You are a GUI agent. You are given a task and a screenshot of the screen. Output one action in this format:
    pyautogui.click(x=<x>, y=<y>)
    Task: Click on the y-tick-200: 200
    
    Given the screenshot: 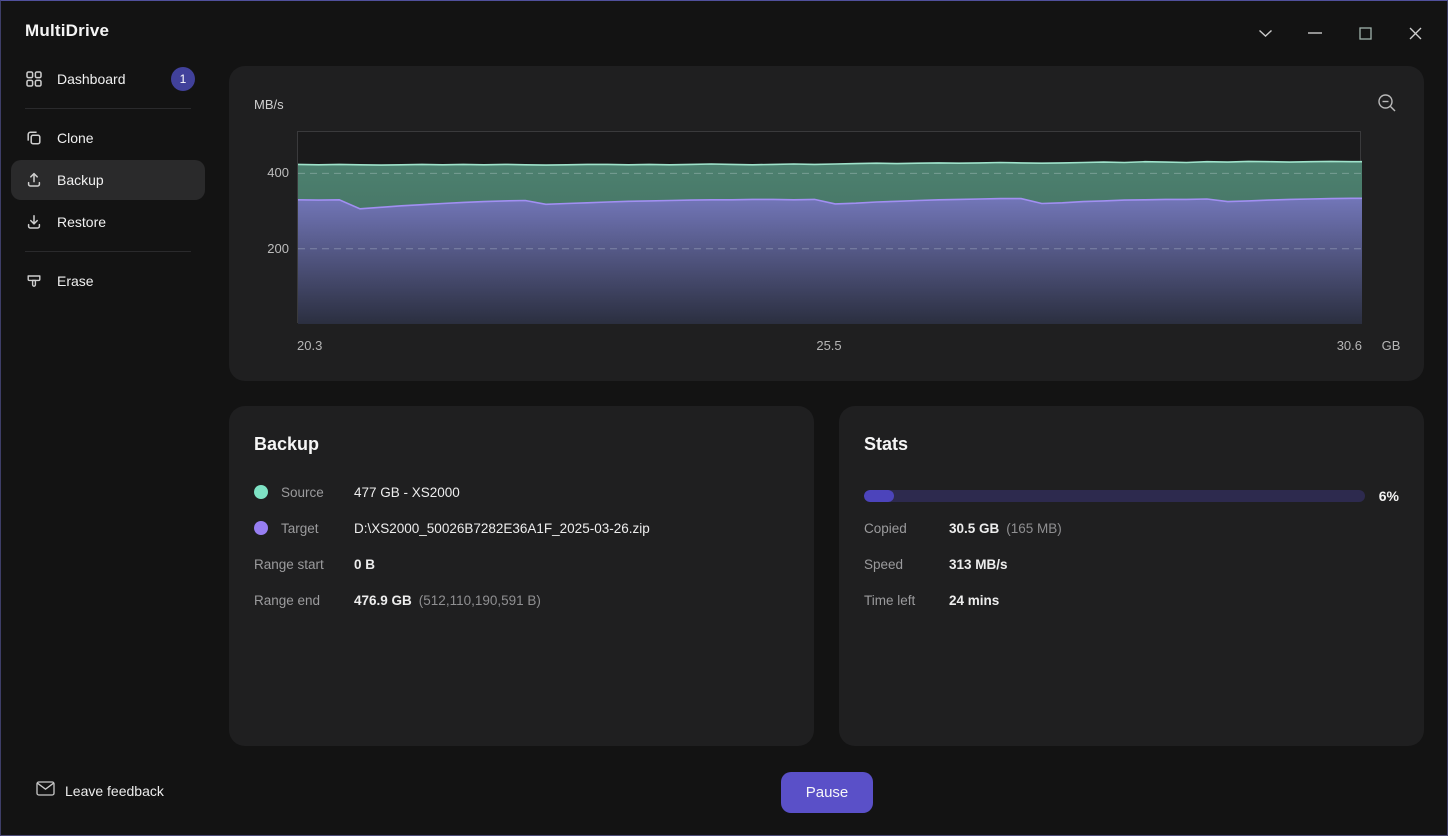 What is the action you would take?
    pyautogui.click(x=278, y=248)
    